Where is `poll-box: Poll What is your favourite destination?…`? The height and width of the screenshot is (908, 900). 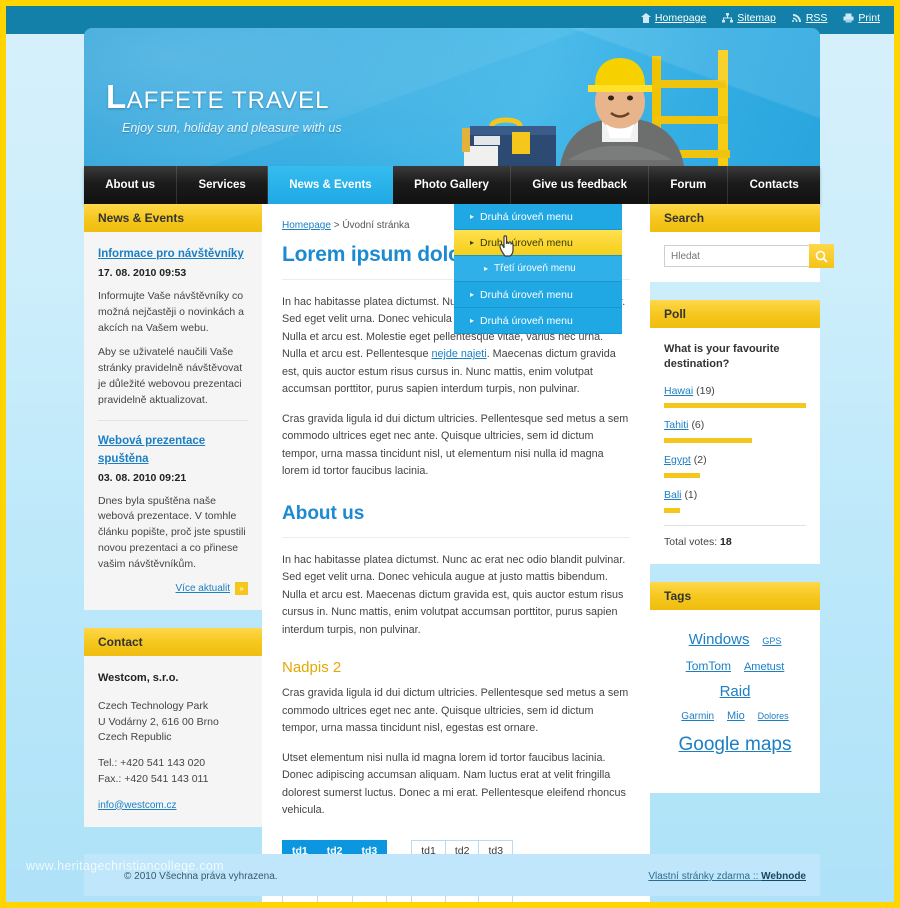
poll-box: Poll What is your favourite destination?… is located at coordinates (735, 432).